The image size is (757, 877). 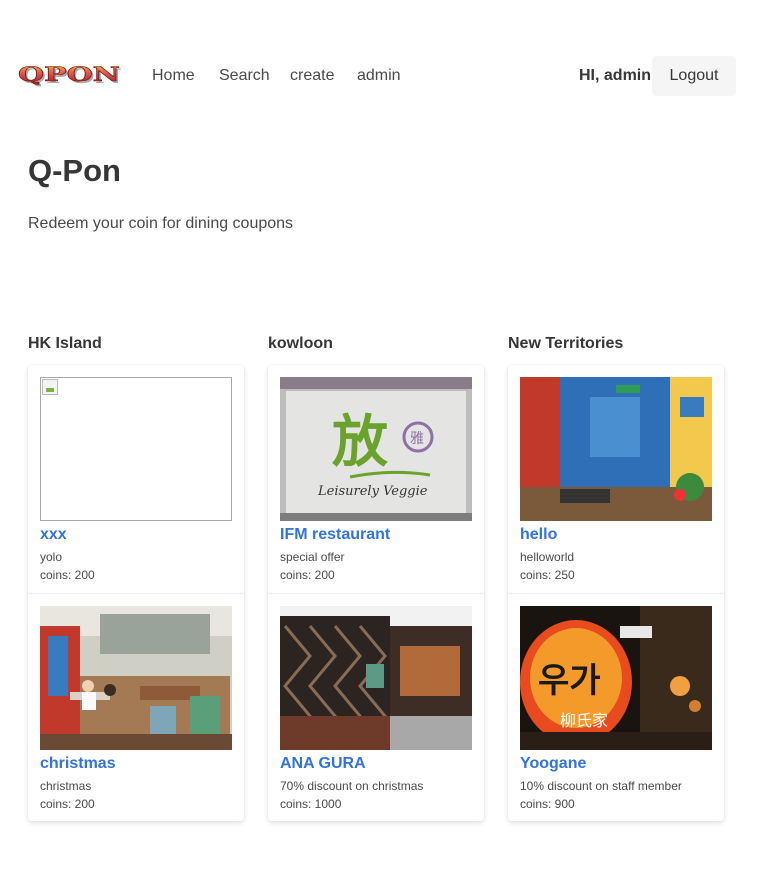 What do you see at coordinates (65, 343) in the screenshot?
I see `region-heading: HK Island` at bounding box center [65, 343].